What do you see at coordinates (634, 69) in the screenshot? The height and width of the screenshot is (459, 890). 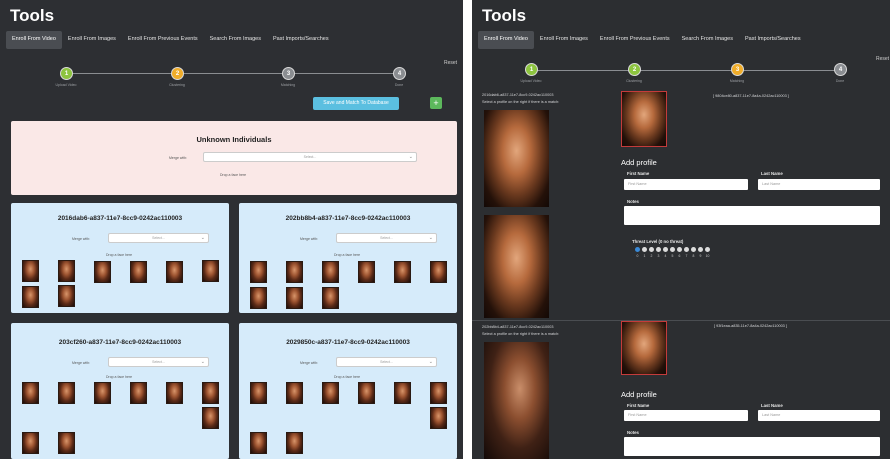 I see `step-2-indicator: 2` at bounding box center [634, 69].